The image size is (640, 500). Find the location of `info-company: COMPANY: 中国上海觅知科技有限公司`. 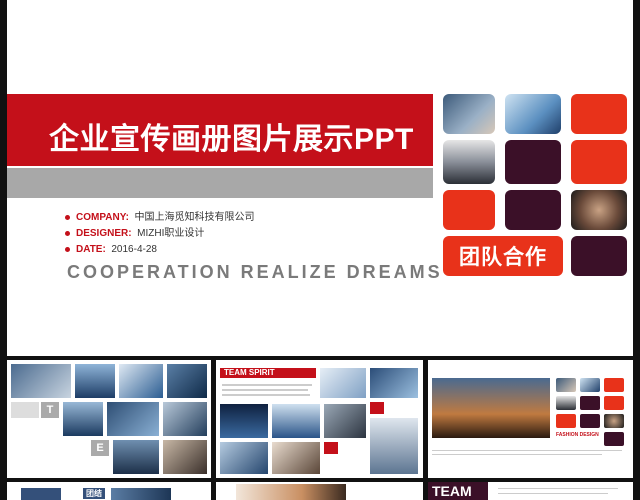

info-company: COMPANY: 中国上海觅知科技有限公司 is located at coordinates (160, 218).